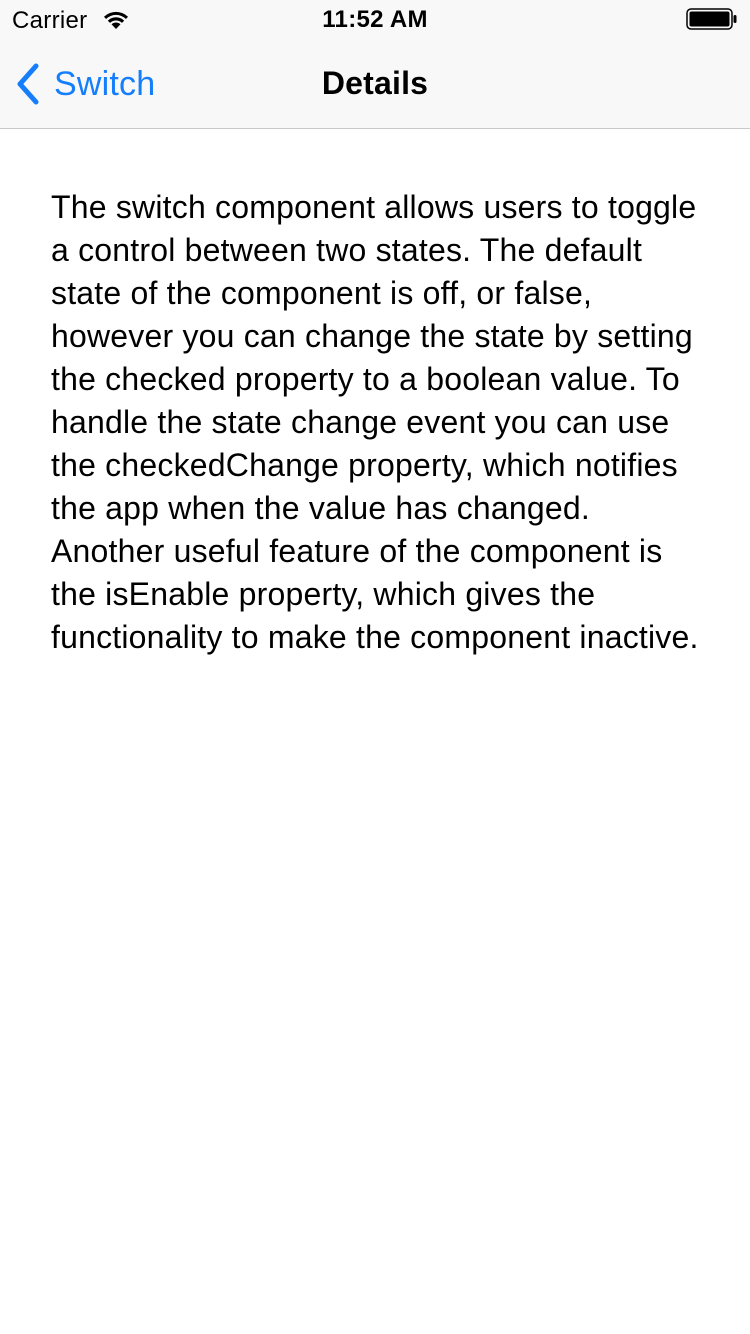  I want to click on status-bar: Carrier 11:52 AM, so click(375, 20).